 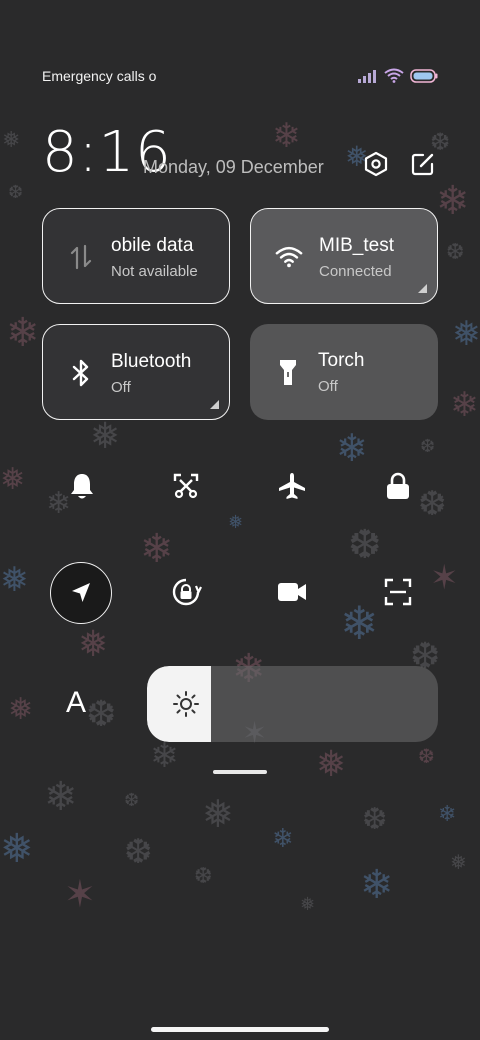 I want to click on rotation-lock-icon, so click(x=186, y=592).